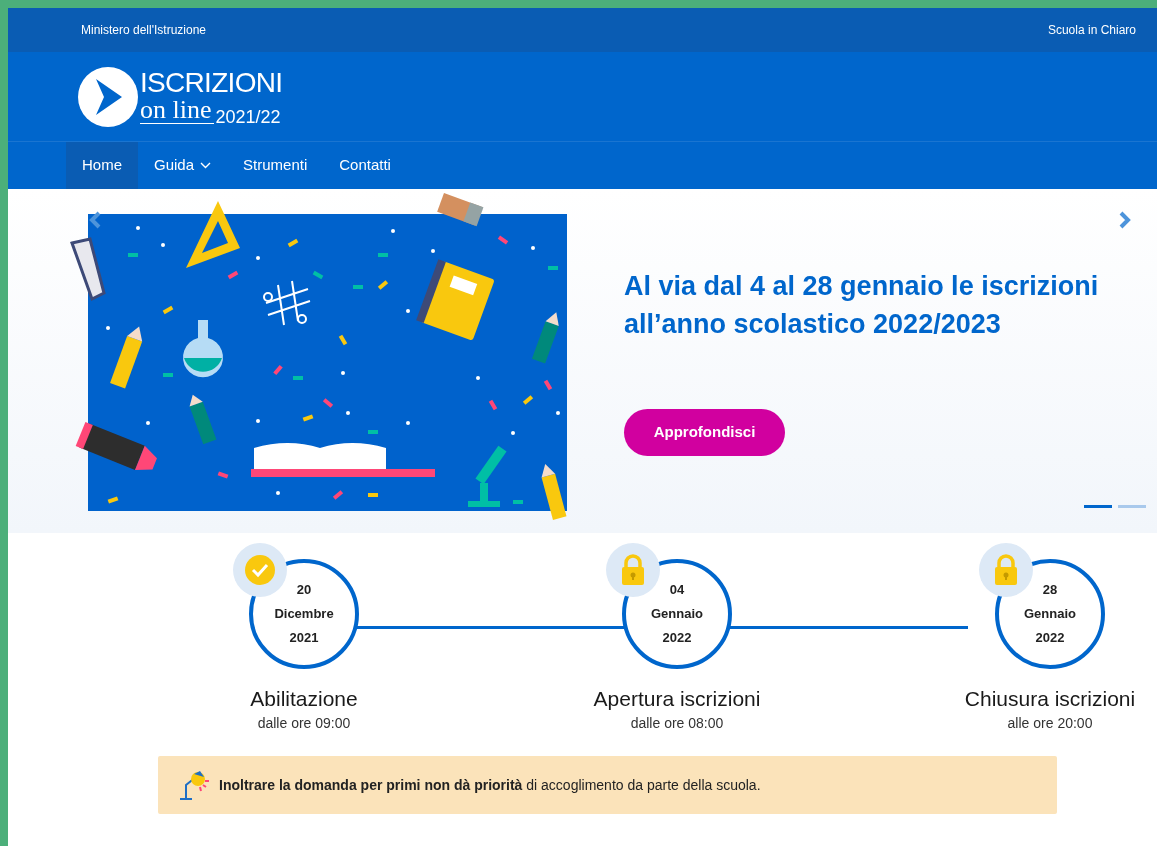 The width and height of the screenshot is (1157, 846). I want to click on previous-slide-icon, so click(95, 220).